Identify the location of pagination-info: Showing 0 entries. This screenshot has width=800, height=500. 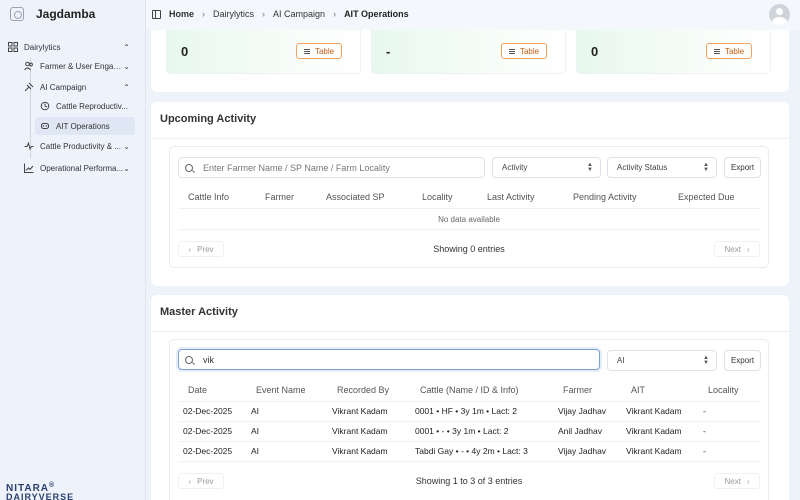
(469, 249).